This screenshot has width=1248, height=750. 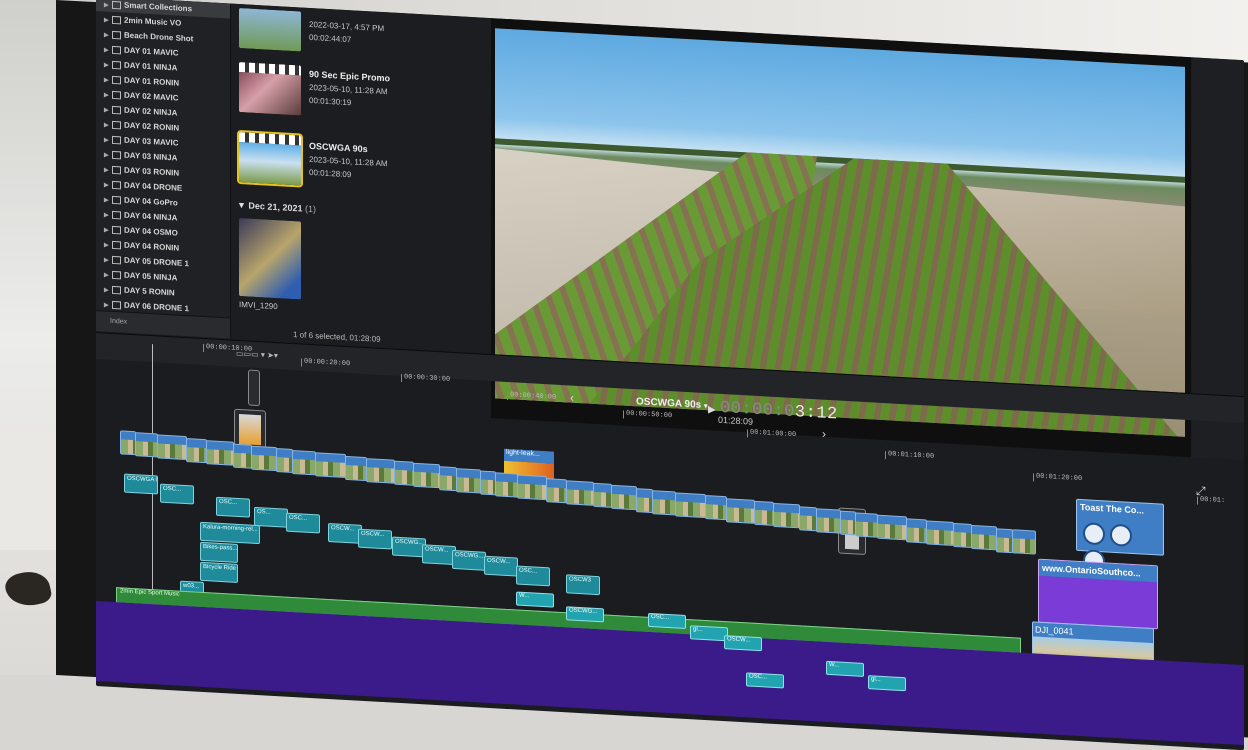 I want to click on next-icon: ›, so click(x=824, y=434).